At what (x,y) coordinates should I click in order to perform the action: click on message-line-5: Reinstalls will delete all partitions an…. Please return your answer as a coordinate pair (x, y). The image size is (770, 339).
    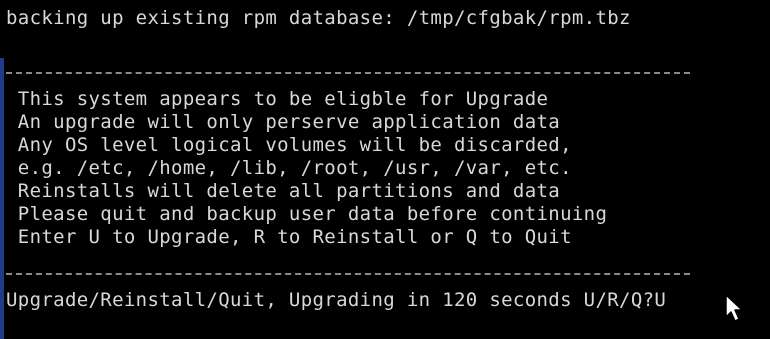
    Looking at the image, I should click on (283, 191).